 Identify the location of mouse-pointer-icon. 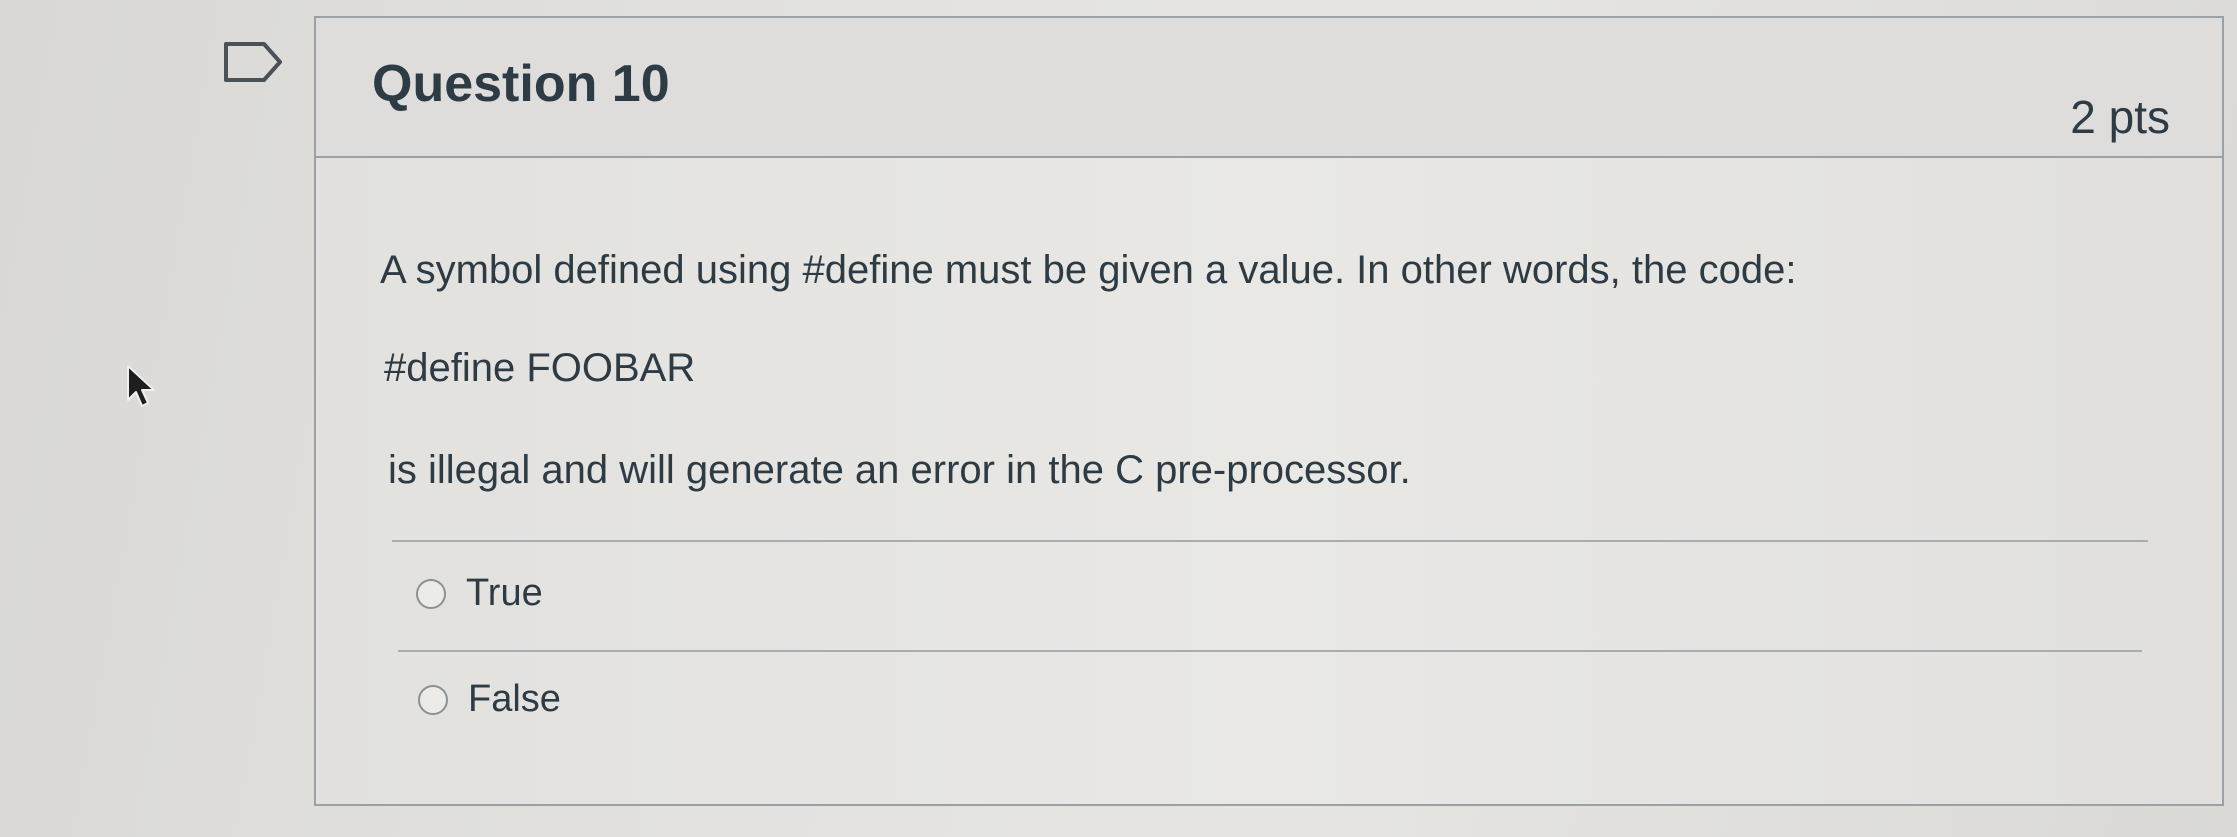
(141, 386).